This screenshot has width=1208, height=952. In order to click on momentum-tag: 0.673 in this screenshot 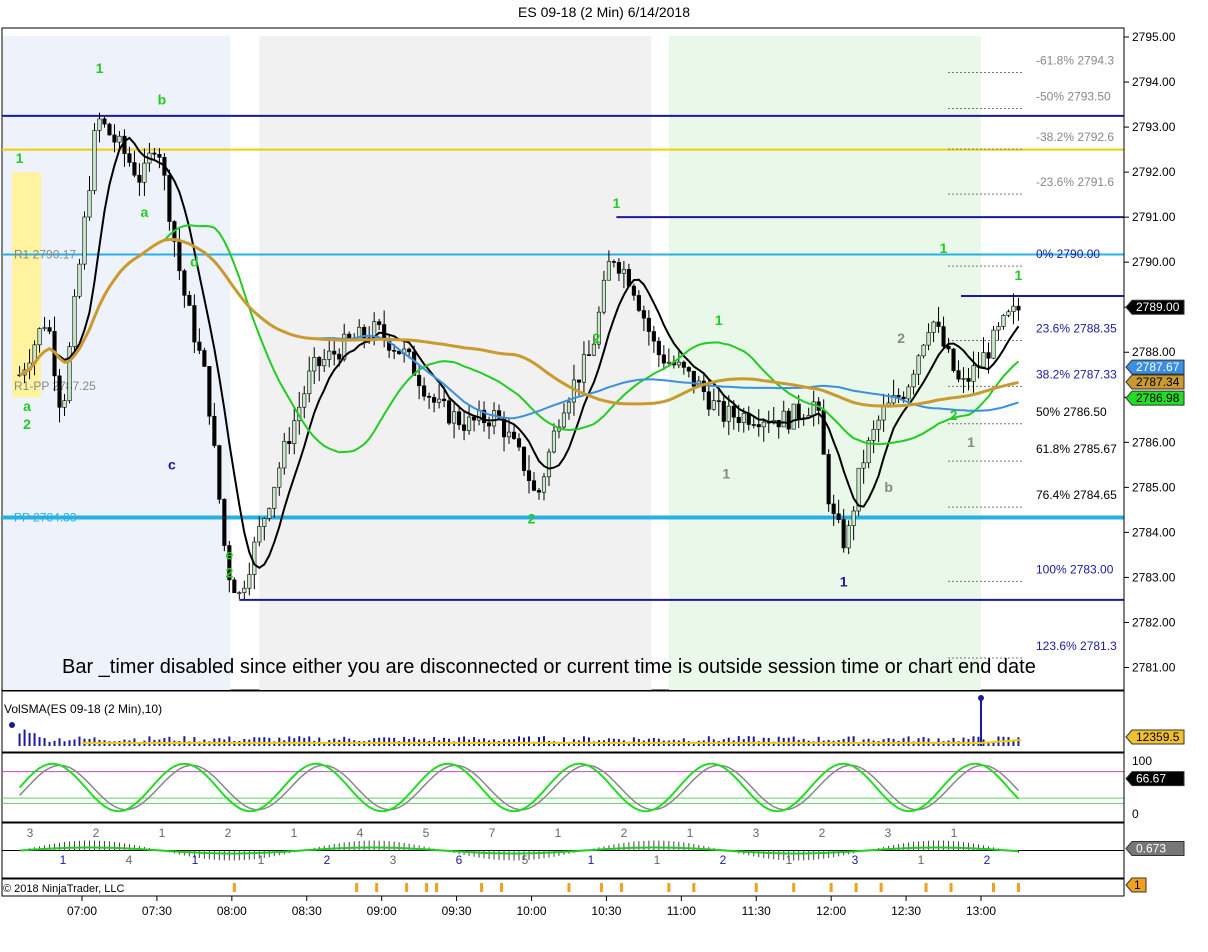, I will do `click(1155, 848)`.